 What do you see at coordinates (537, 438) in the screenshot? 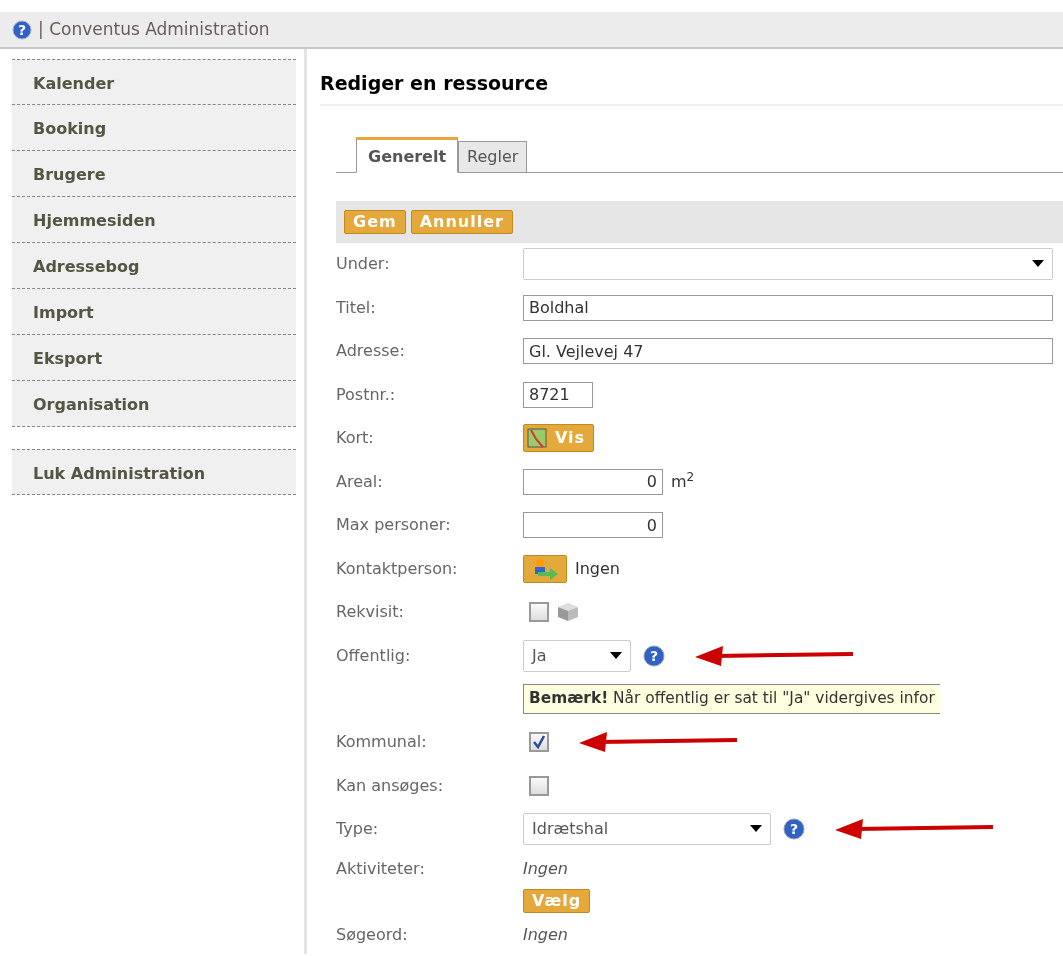
I see `map-icon` at bounding box center [537, 438].